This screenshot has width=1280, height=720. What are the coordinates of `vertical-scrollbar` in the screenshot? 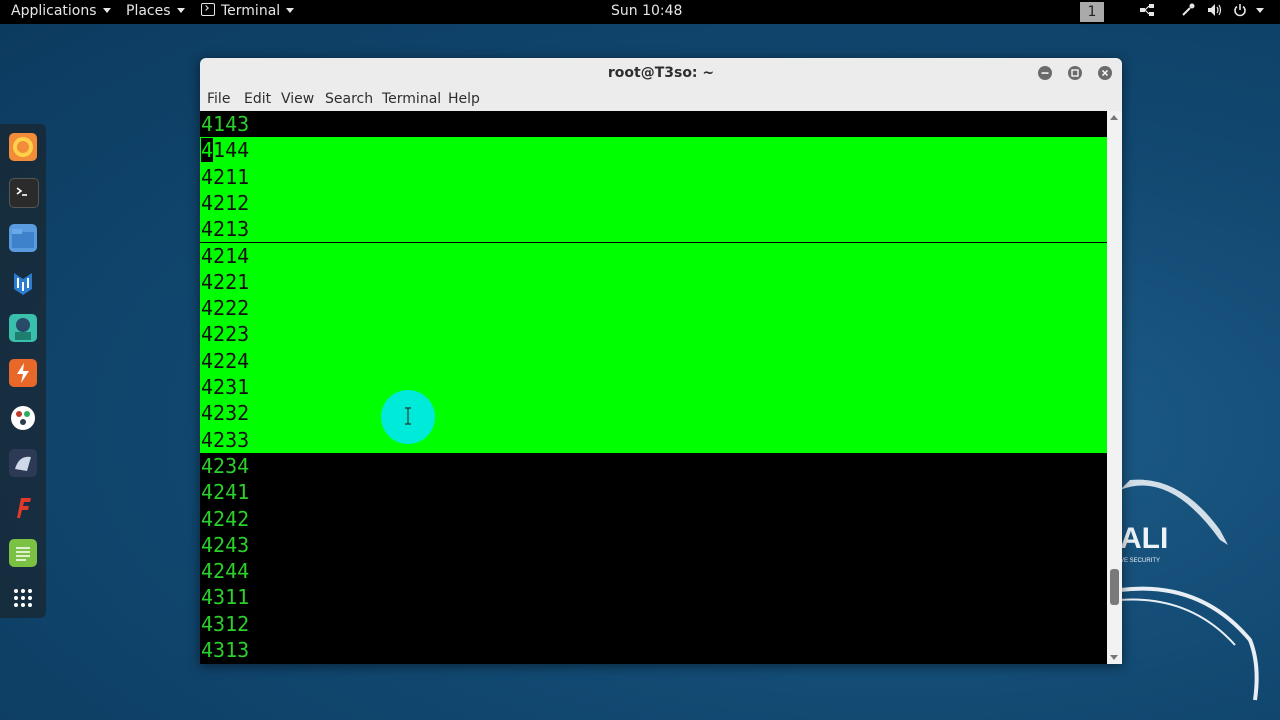 It's located at (1114, 387).